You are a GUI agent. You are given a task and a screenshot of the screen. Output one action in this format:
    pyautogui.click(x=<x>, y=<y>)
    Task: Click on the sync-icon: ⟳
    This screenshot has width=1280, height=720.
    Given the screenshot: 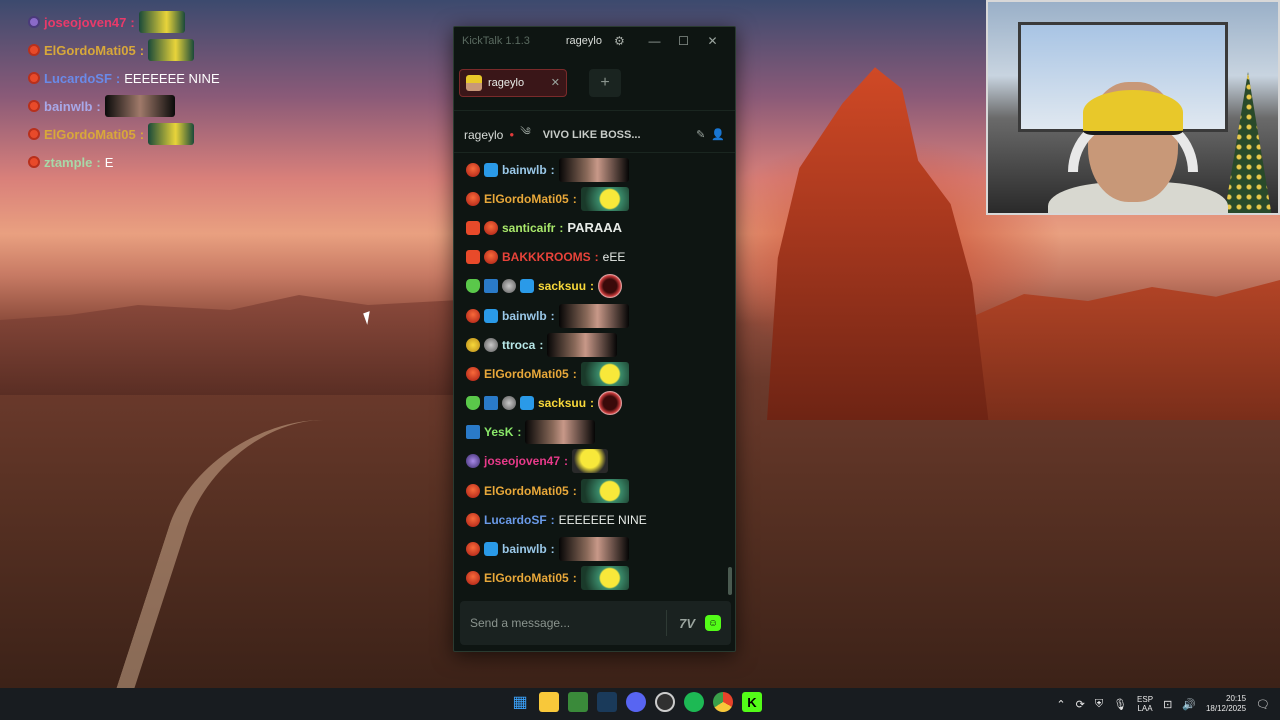 What is the action you would take?
    pyautogui.click(x=1080, y=704)
    